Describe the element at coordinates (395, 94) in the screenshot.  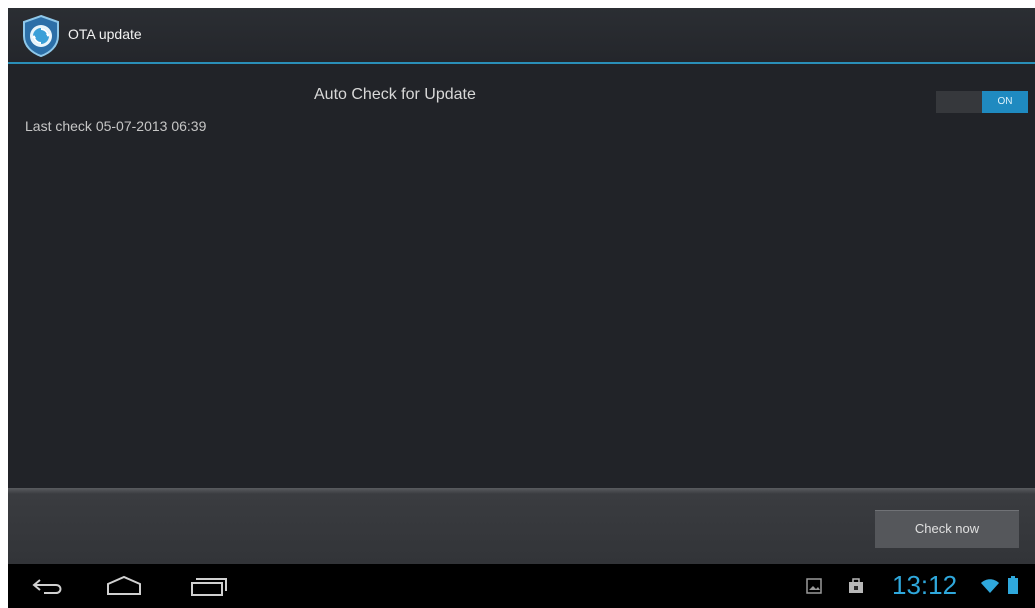
I see `auto-check-title: Auto Check for Update` at that location.